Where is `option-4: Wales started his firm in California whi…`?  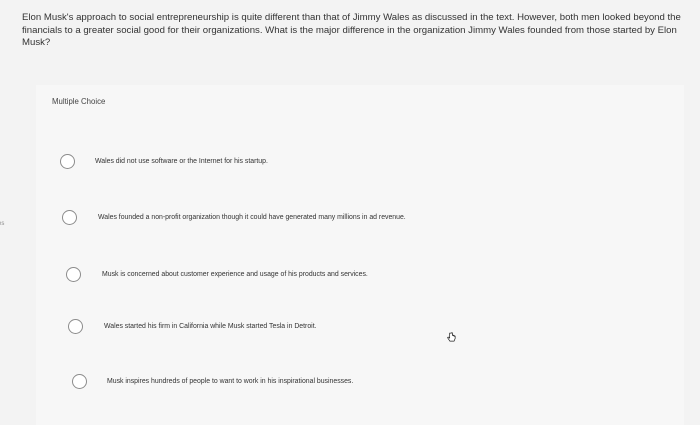 option-4: Wales started his firm in California whi… is located at coordinates (192, 326).